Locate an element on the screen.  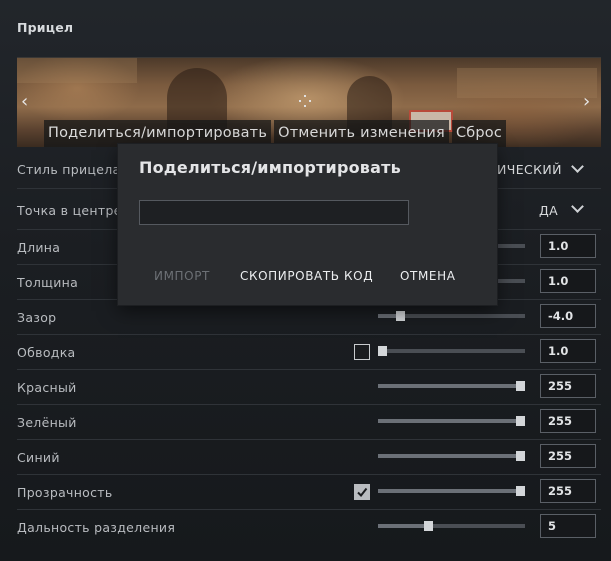
split-distance-slider is located at coordinates (451, 526).